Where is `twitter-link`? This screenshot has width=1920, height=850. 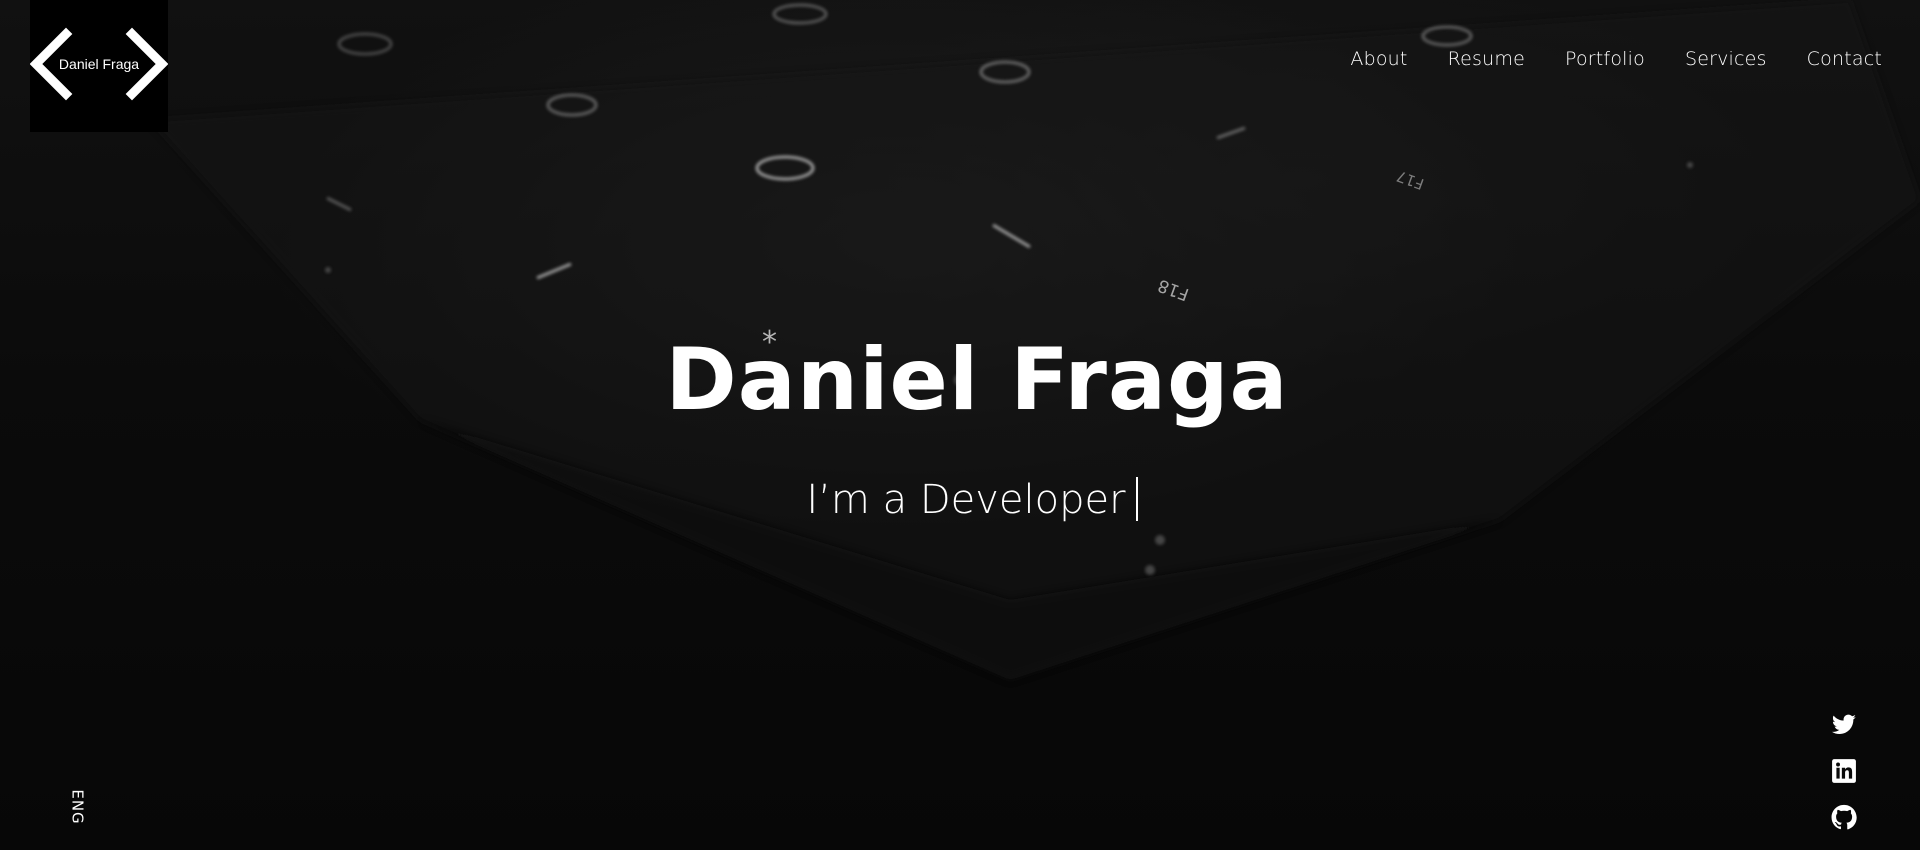 twitter-link is located at coordinates (1844, 725).